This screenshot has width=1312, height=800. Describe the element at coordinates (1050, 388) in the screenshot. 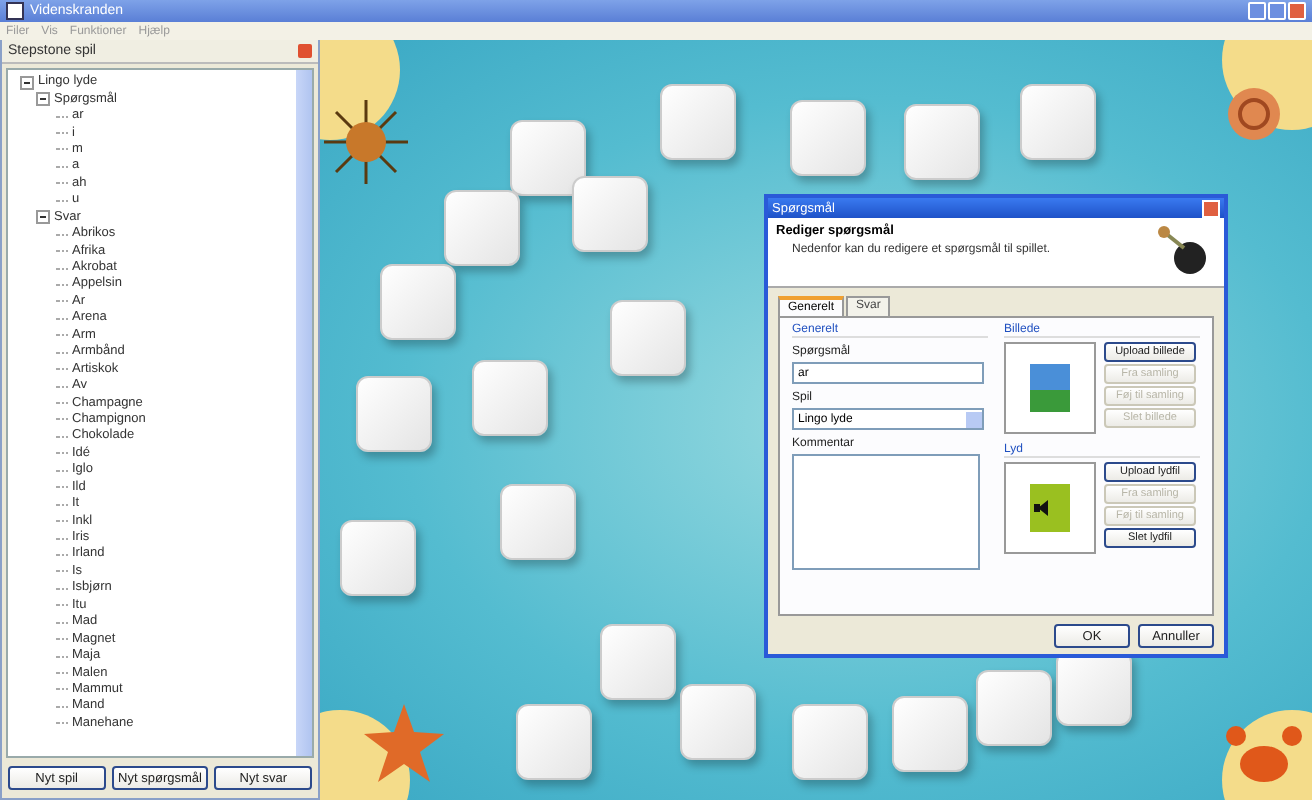

I see `image-file-icon` at that location.